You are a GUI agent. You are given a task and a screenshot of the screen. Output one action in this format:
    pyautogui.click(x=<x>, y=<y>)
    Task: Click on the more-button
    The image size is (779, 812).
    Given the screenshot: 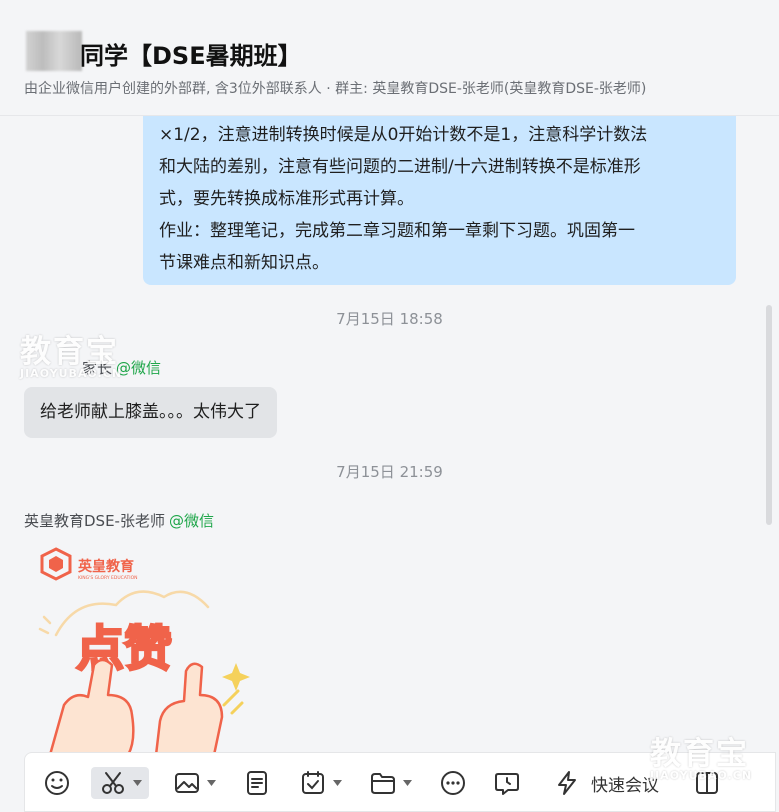 What is the action you would take?
    pyautogui.click(x=453, y=783)
    